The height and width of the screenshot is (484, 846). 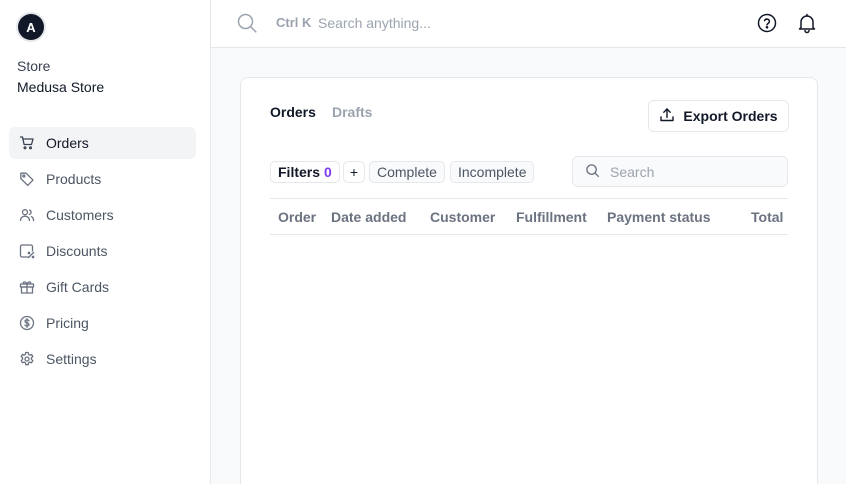 What do you see at coordinates (27, 323) in the screenshot?
I see `dollar-circle-icon` at bounding box center [27, 323].